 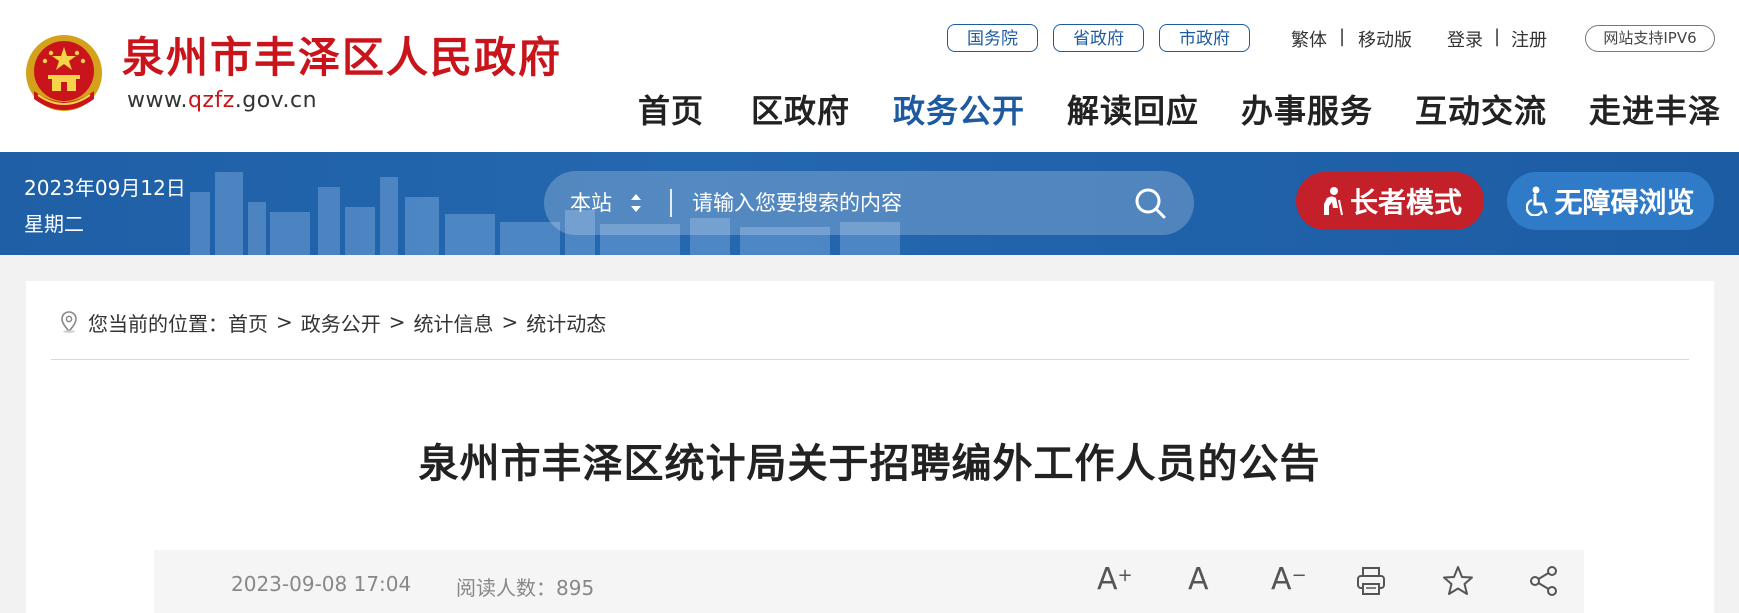 I want to click on mobile-version-link: 移动版, so click(x=1385, y=39).